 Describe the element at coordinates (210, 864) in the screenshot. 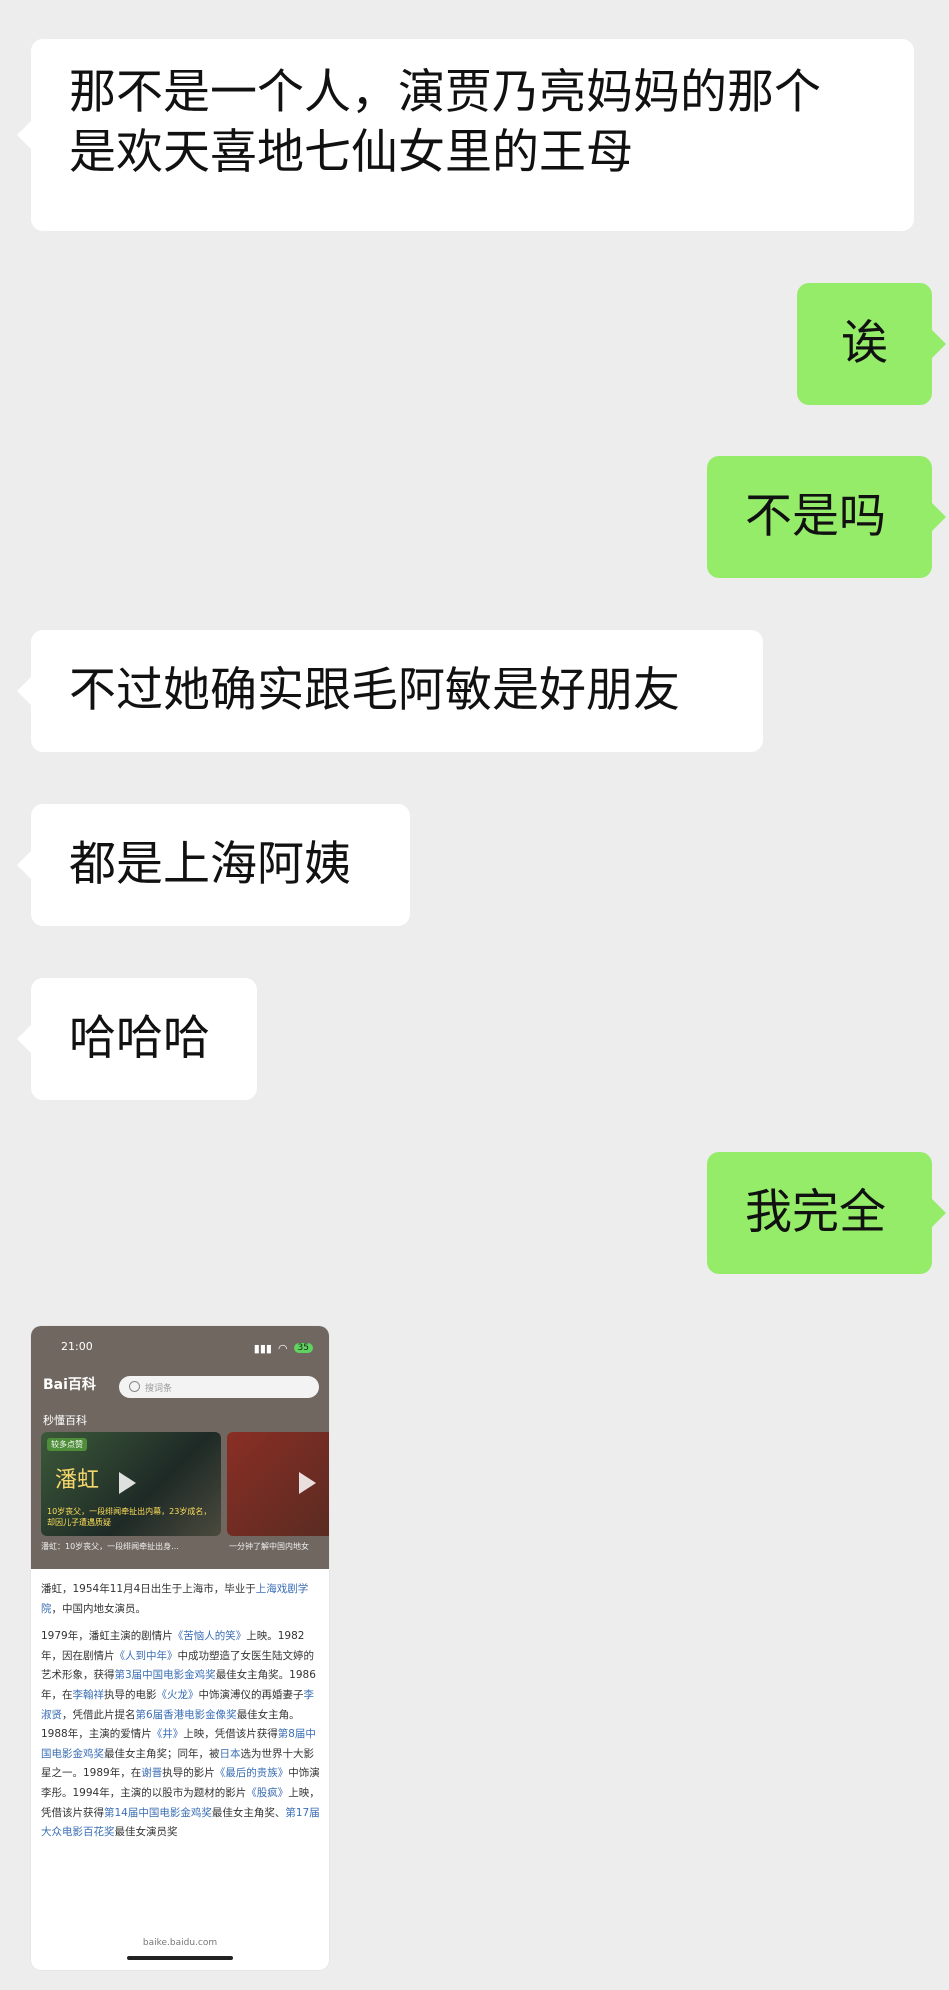

I see `message-text: 都是上海阿姨` at that location.